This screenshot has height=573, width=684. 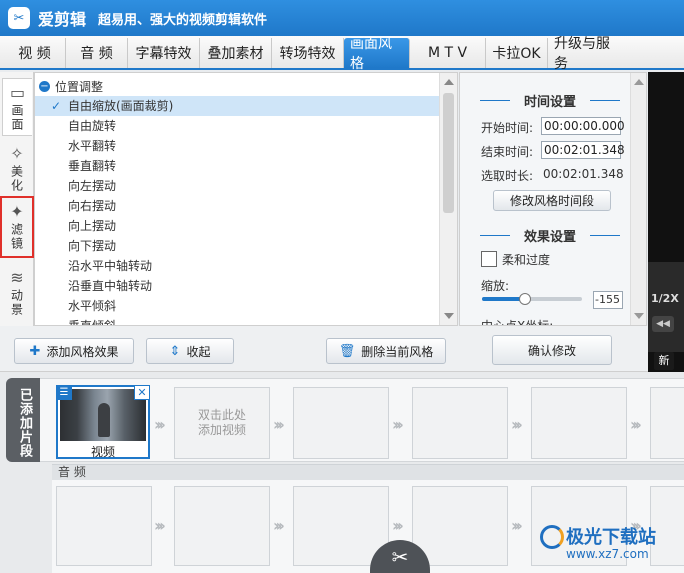 What do you see at coordinates (237, 320) in the screenshot?
I see `effect-item: 垂直倾斜` at bounding box center [237, 320].